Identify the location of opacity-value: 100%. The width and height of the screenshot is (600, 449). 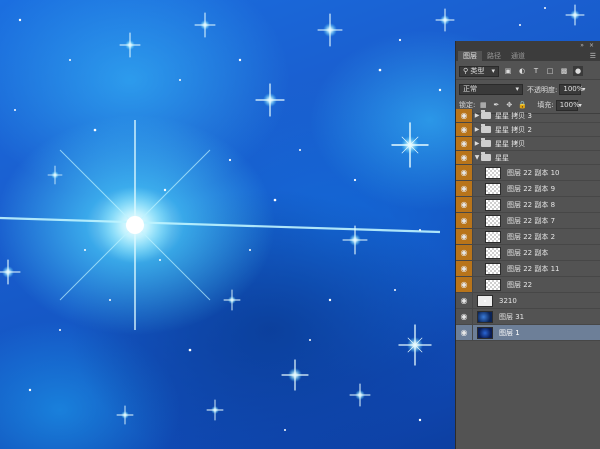
(573, 89).